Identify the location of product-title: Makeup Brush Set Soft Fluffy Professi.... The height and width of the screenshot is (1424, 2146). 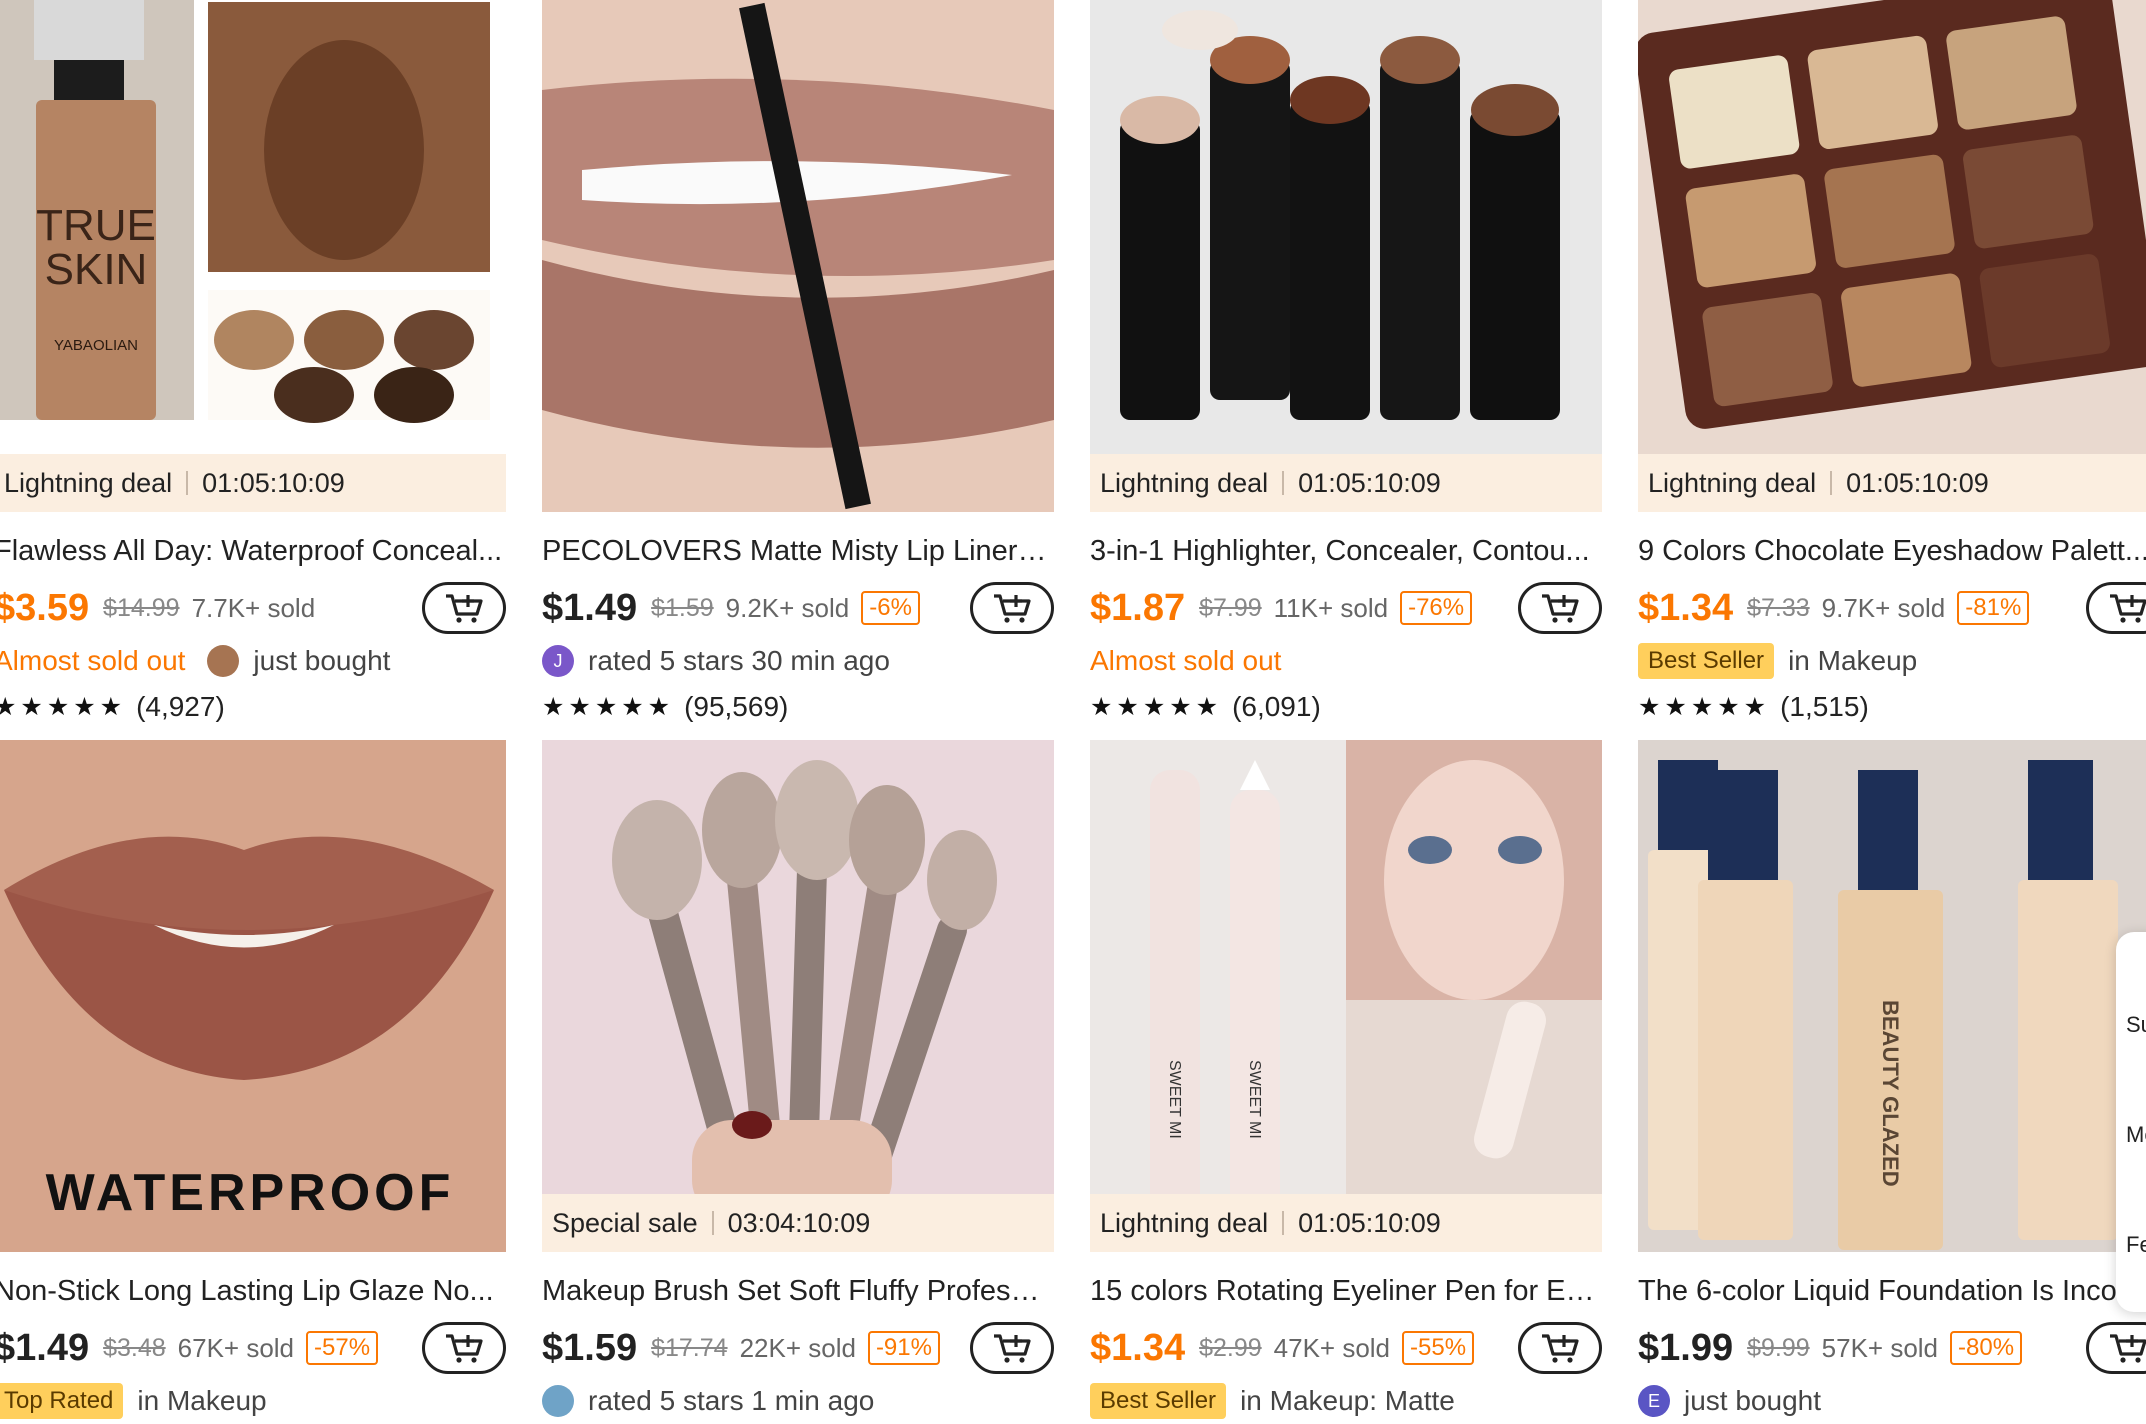
(798, 1291).